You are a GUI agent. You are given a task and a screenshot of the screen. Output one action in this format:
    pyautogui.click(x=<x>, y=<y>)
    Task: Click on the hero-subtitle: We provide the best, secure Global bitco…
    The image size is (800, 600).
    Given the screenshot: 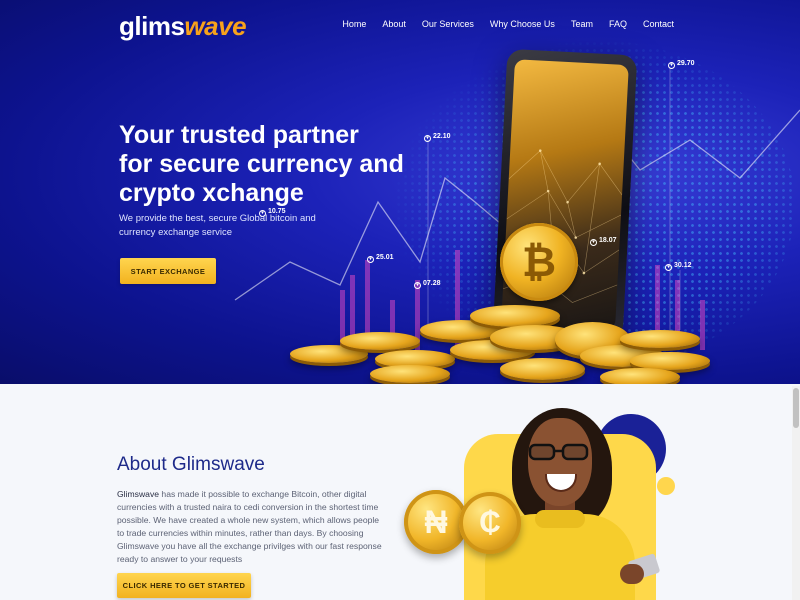 What is the action you would take?
    pyautogui.click(x=217, y=225)
    